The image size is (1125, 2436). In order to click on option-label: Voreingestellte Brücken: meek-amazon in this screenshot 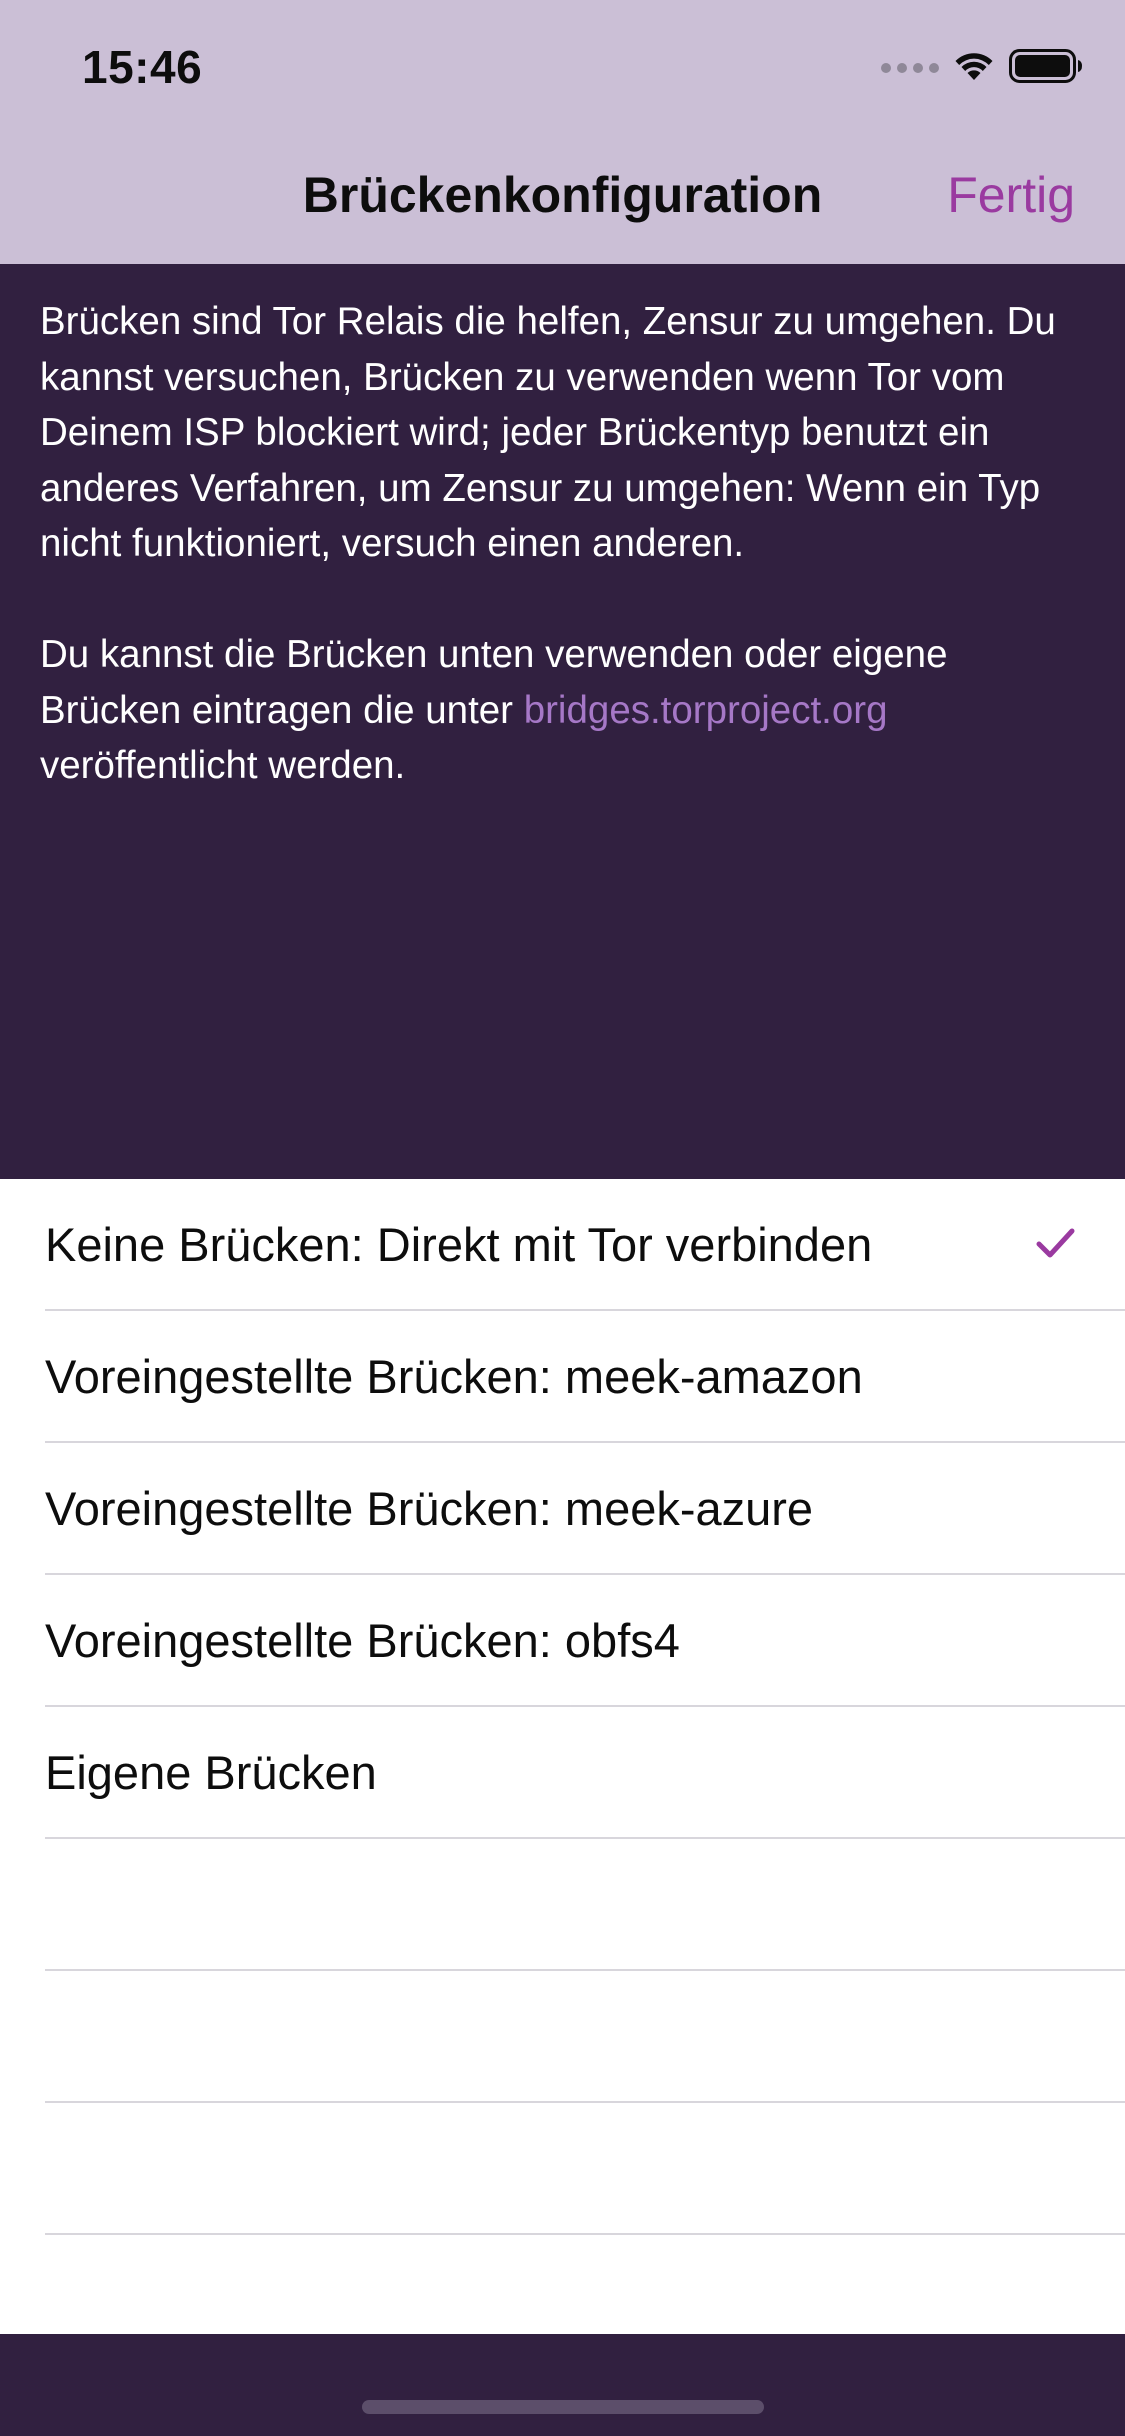, I will do `click(454, 1376)`.